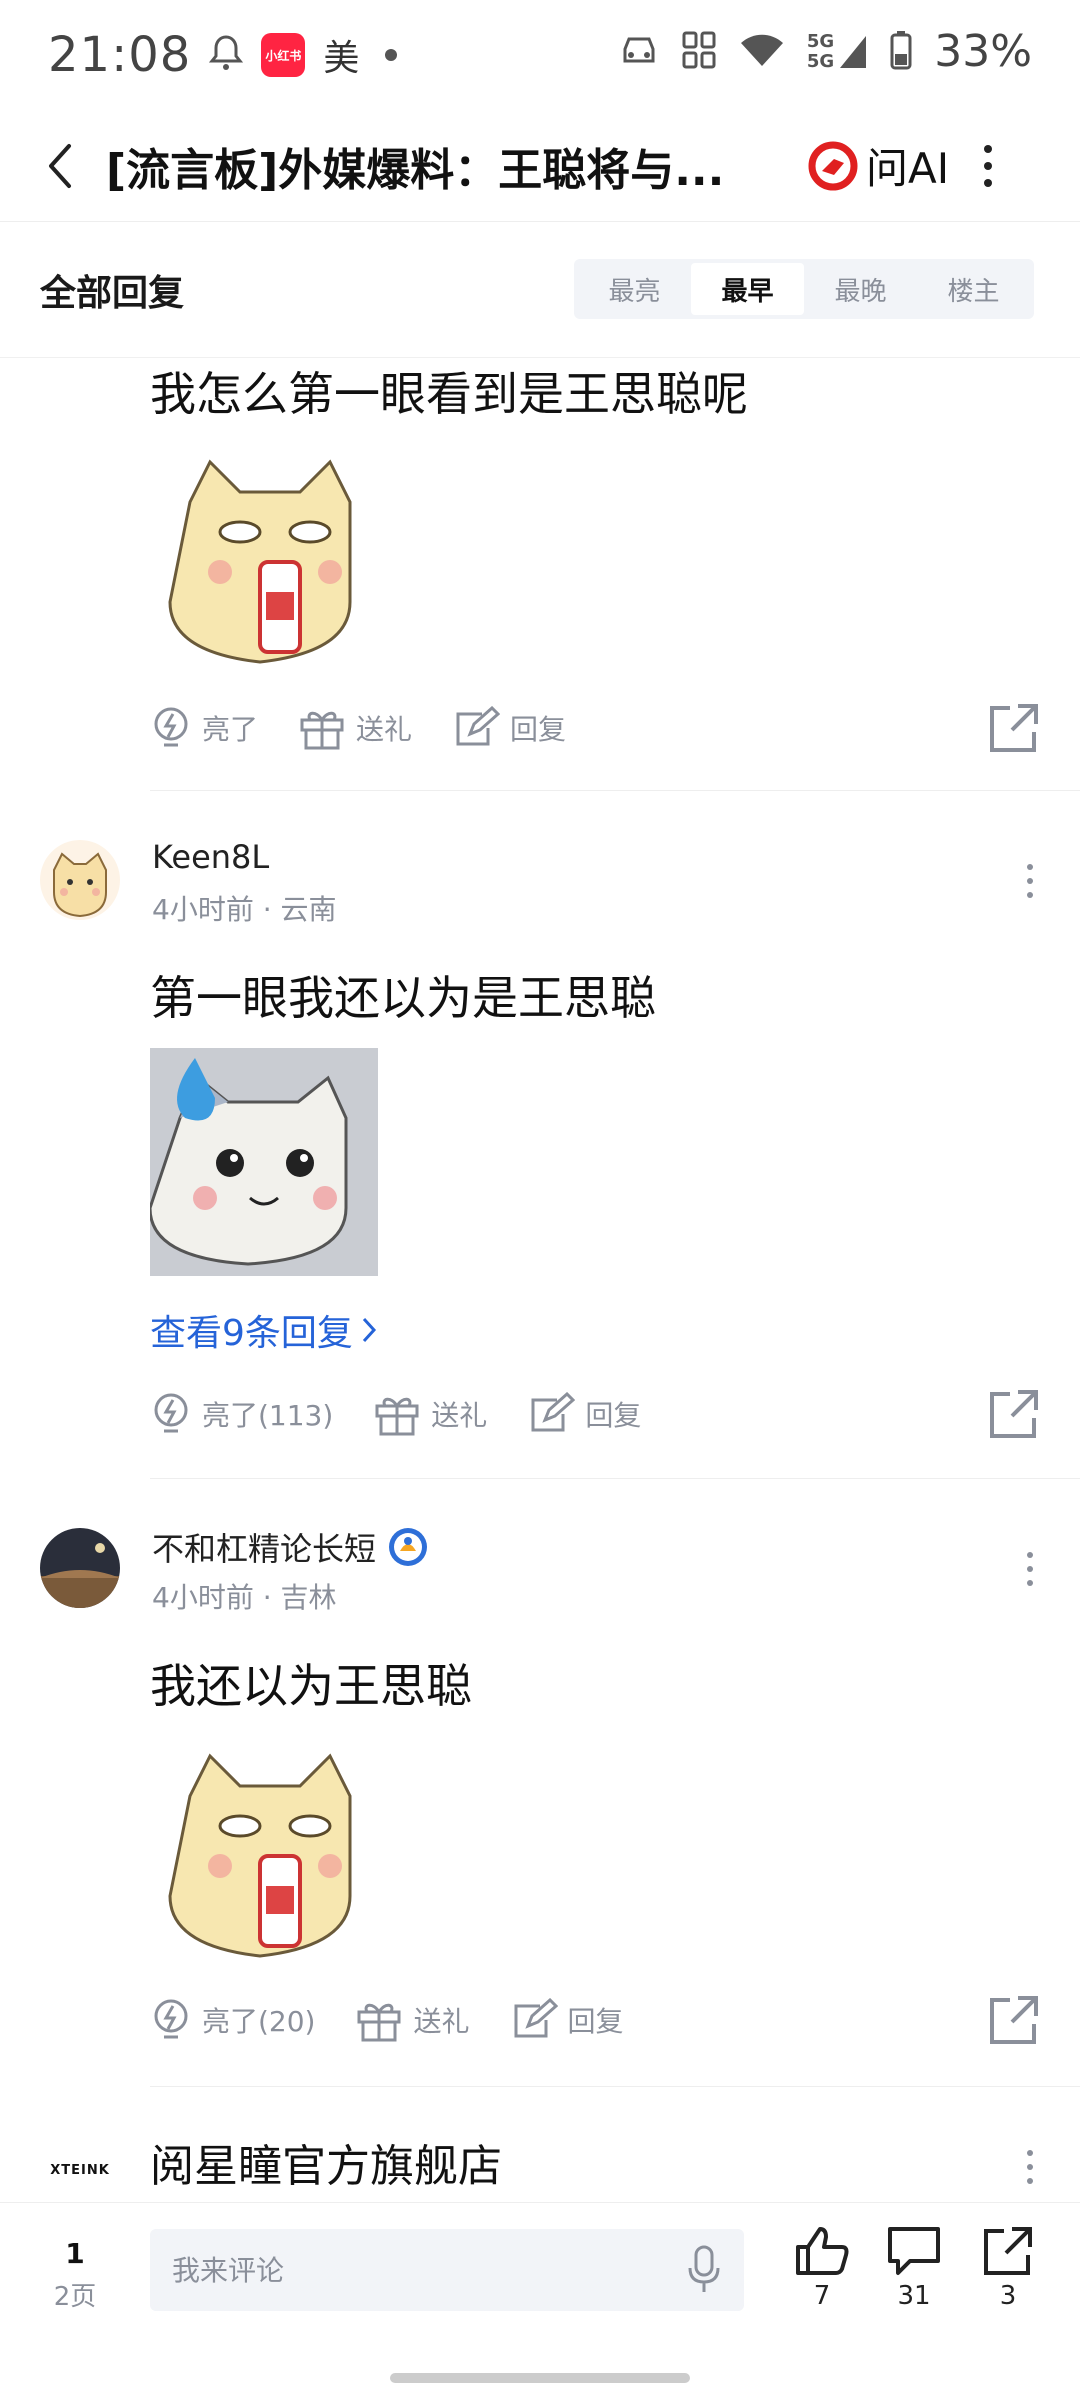 The width and height of the screenshot is (1080, 2388). Describe the element at coordinates (75, 2297) in the screenshot. I see `page-total: 2页` at that location.